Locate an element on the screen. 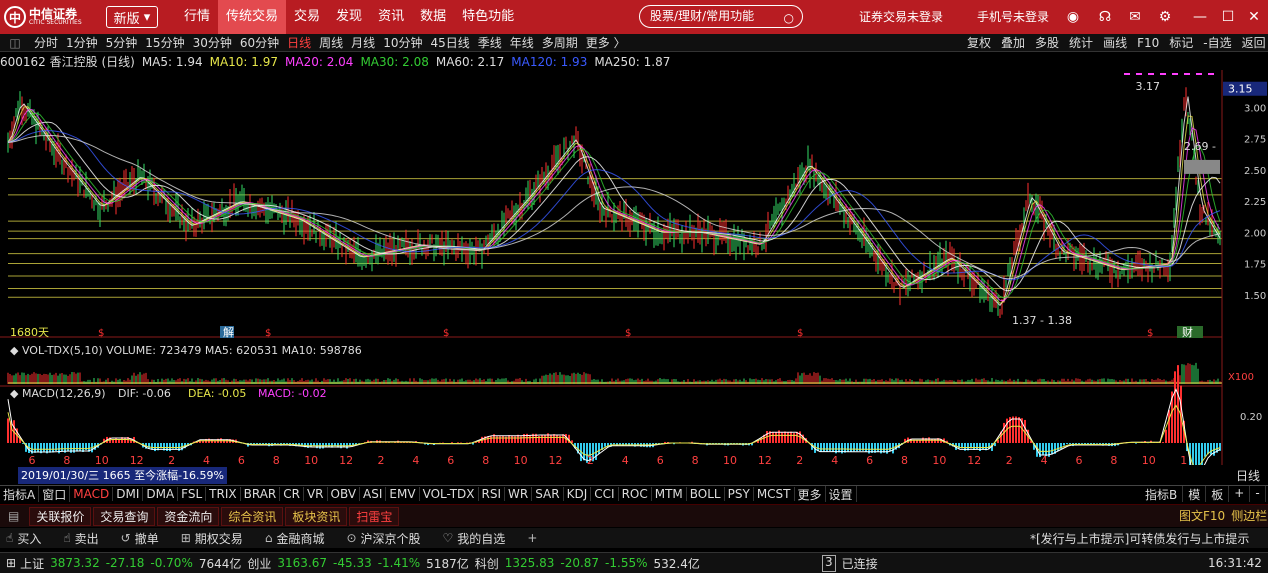  settings-gear-icon: ⚙ is located at coordinates (1165, 17).